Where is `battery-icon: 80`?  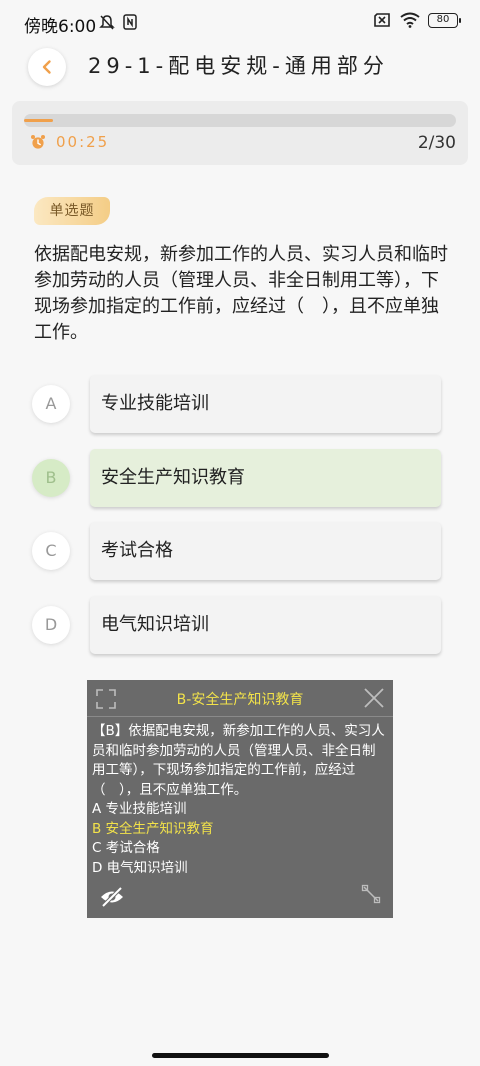 battery-icon: 80 is located at coordinates (444, 20).